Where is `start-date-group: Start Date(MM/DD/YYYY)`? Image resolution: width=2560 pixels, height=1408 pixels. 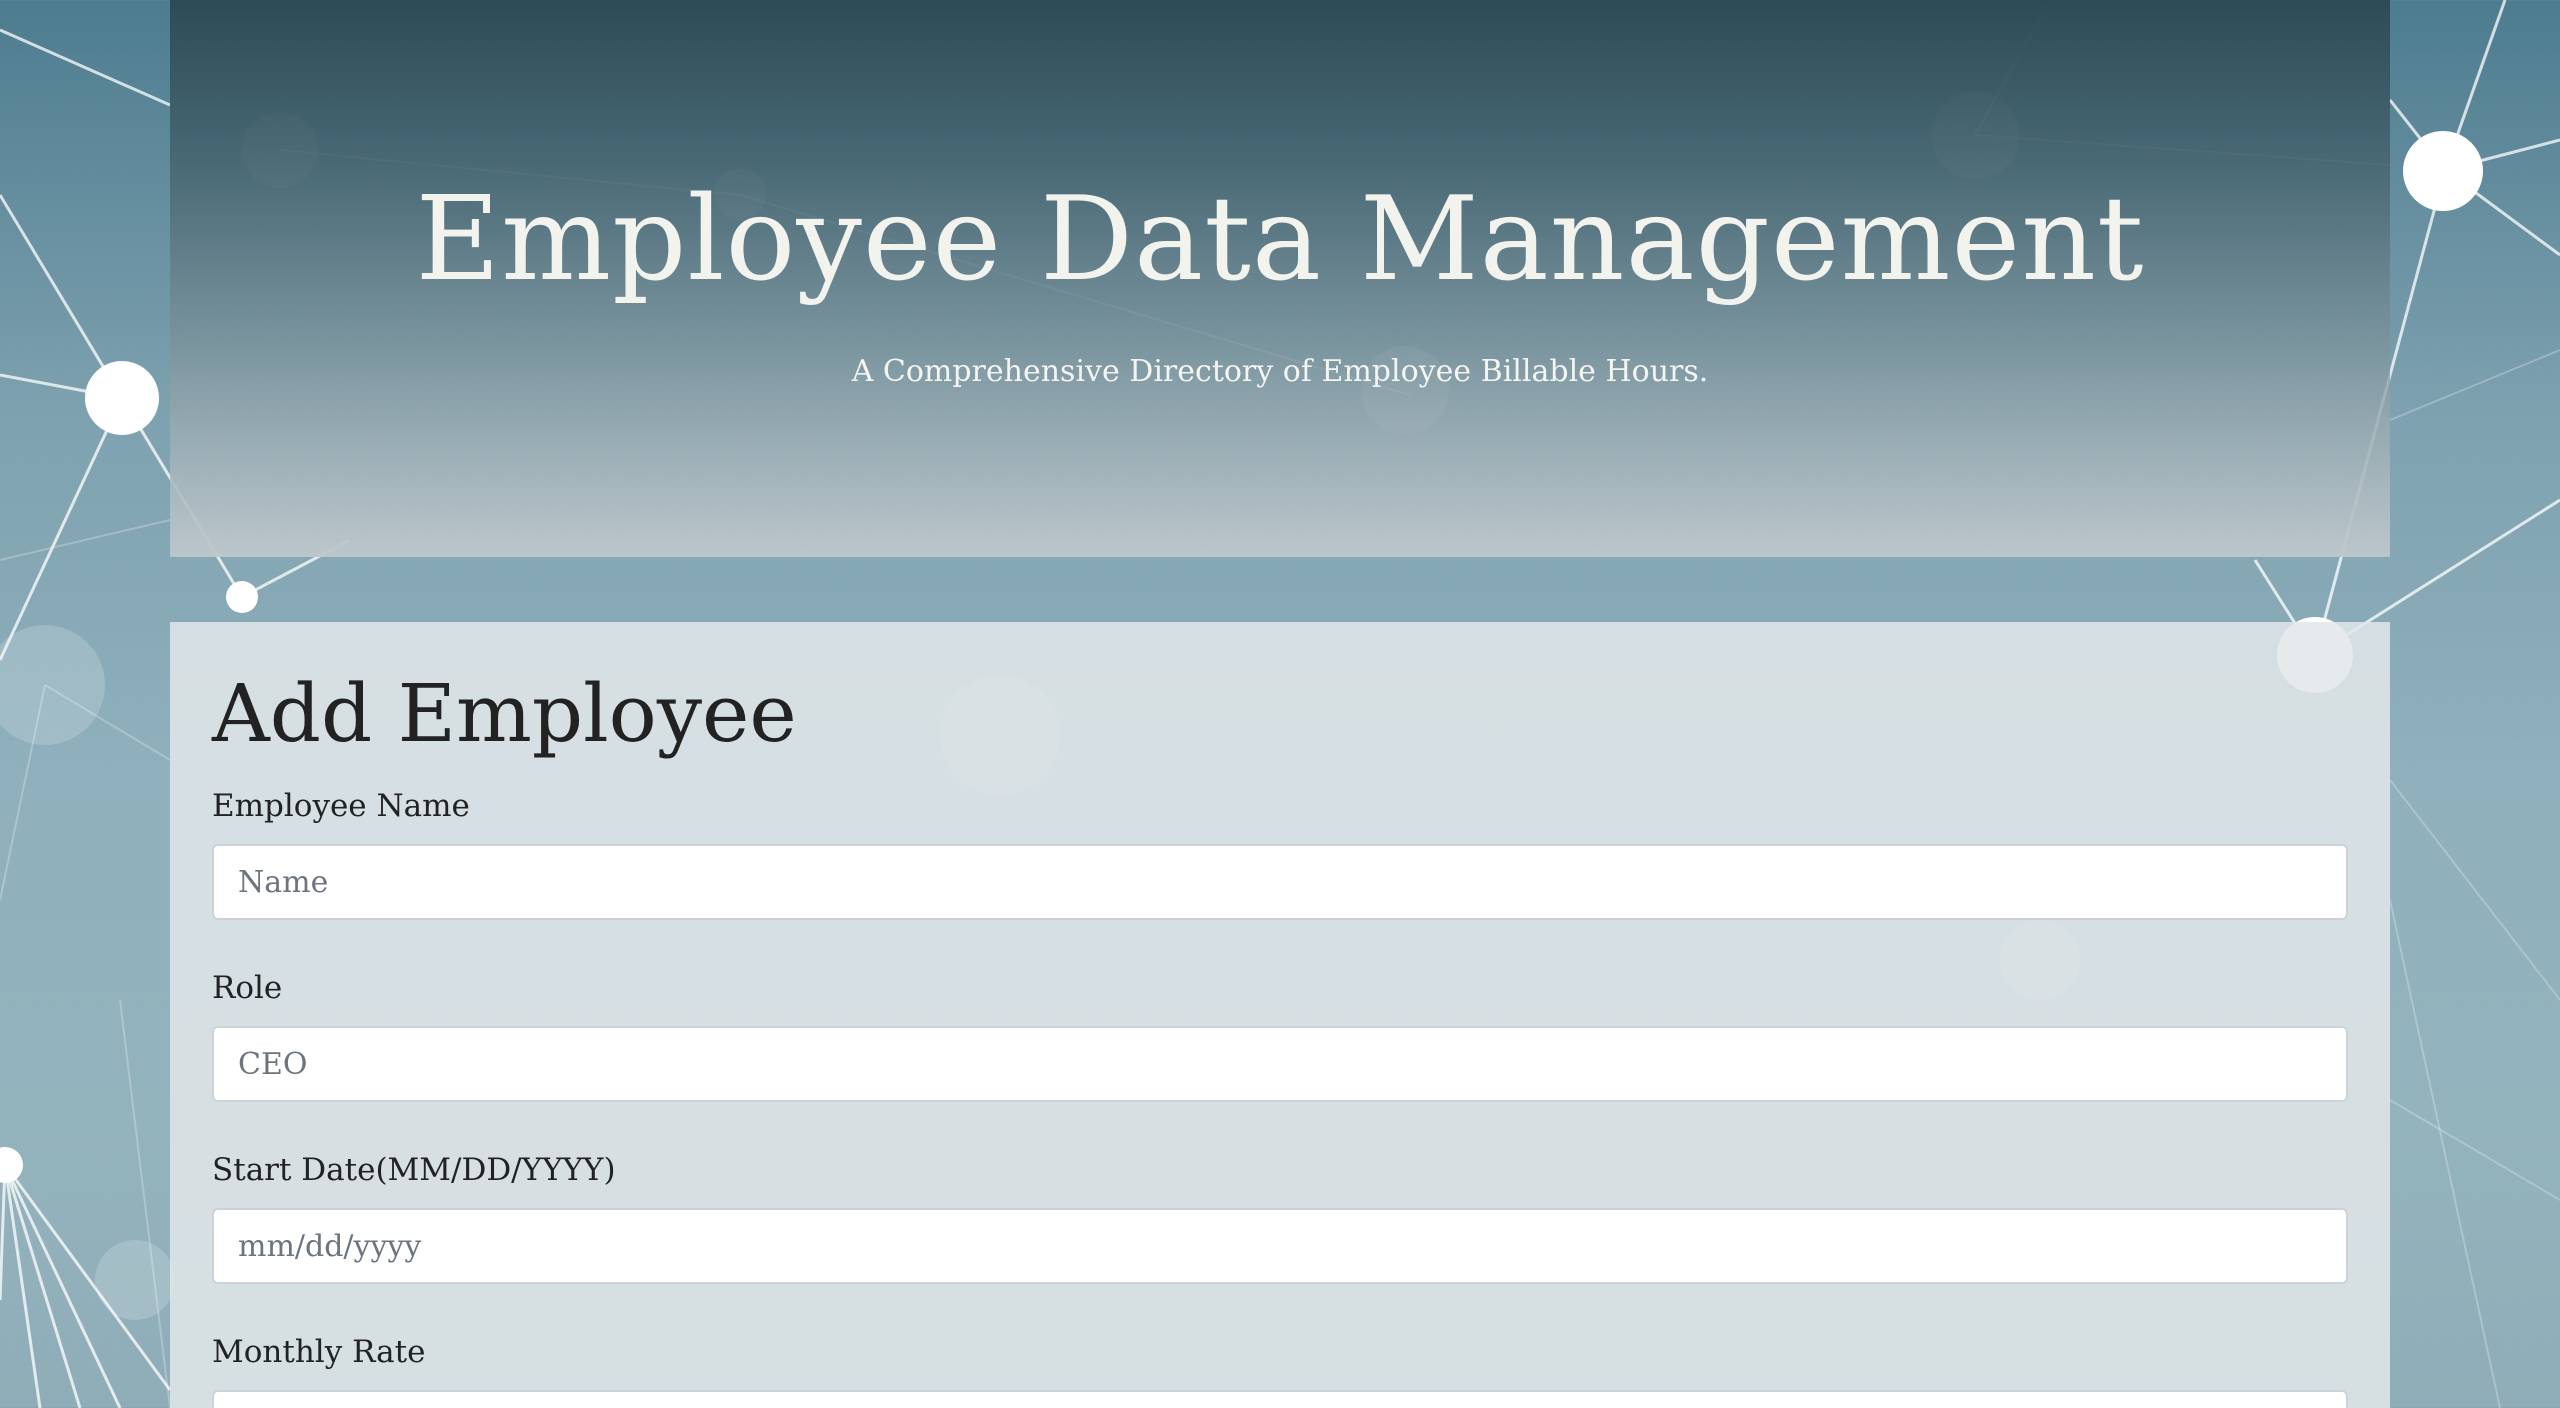
start-date-group: Start Date(MM/DD/YYYY) is located at coordinates (1280, 1217).